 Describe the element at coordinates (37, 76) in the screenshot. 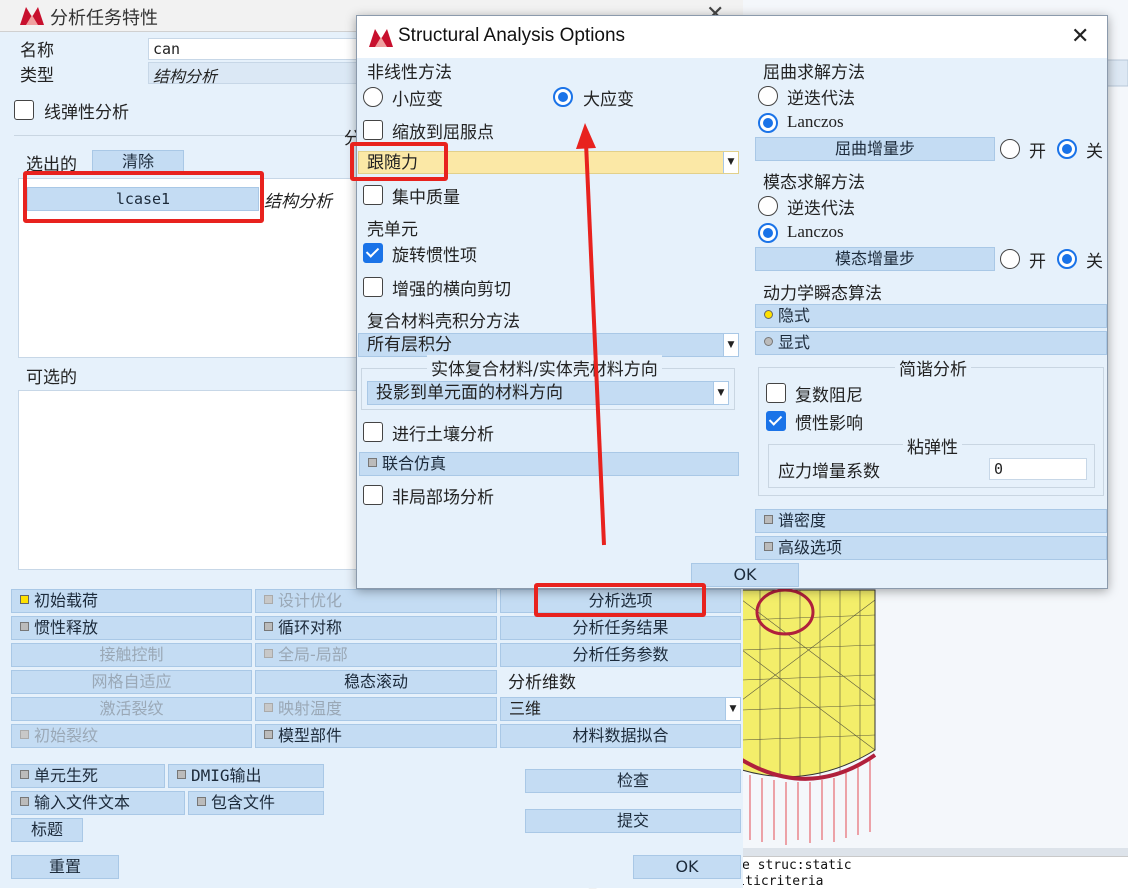

I see `type-label: 类型` at that location.